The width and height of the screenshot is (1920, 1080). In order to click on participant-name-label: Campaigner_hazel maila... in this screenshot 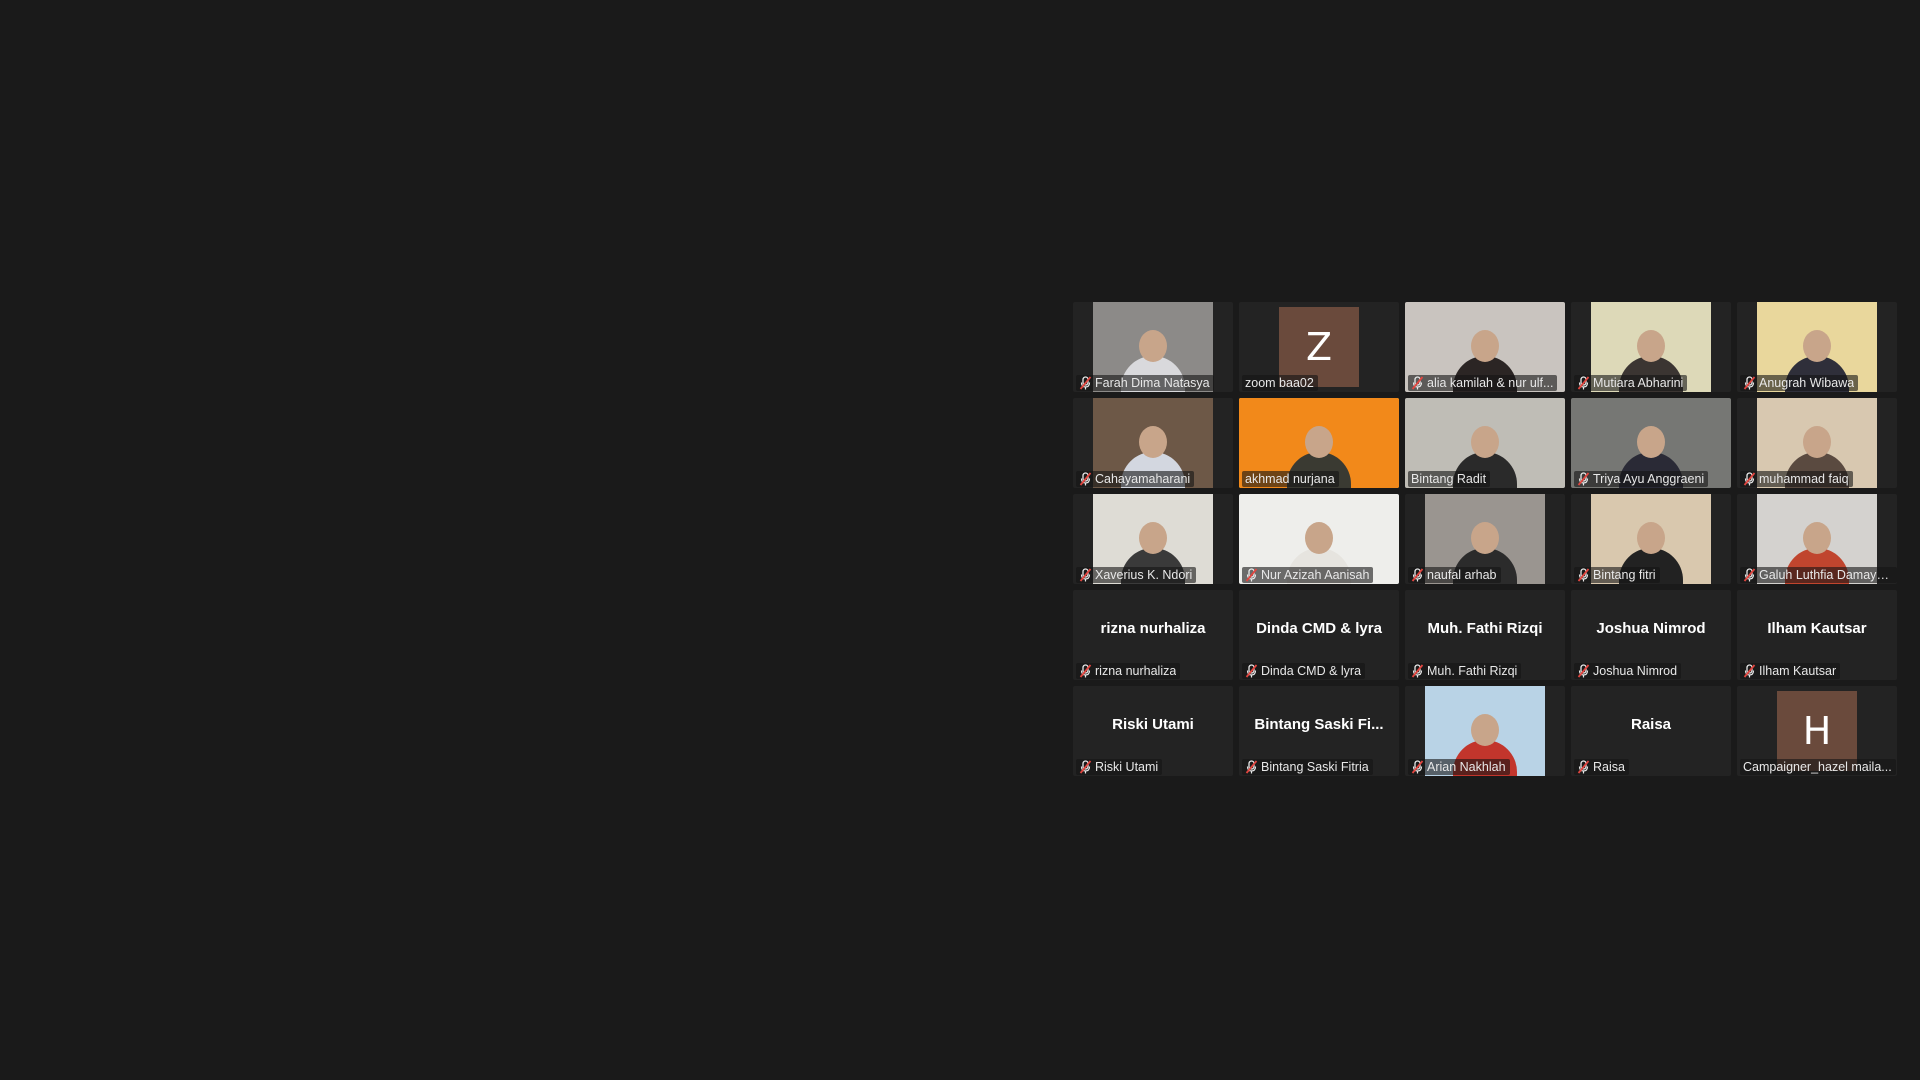, I will do `click(1818, 767)`.